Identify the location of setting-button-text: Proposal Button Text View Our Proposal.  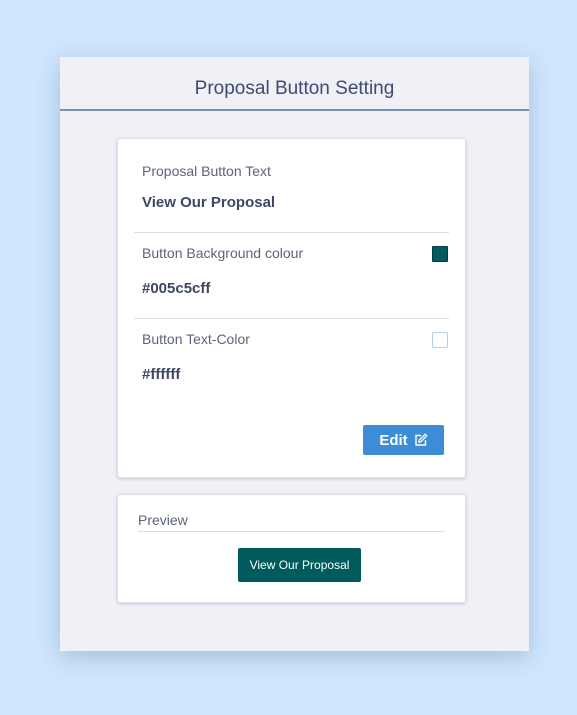
(291, 186).